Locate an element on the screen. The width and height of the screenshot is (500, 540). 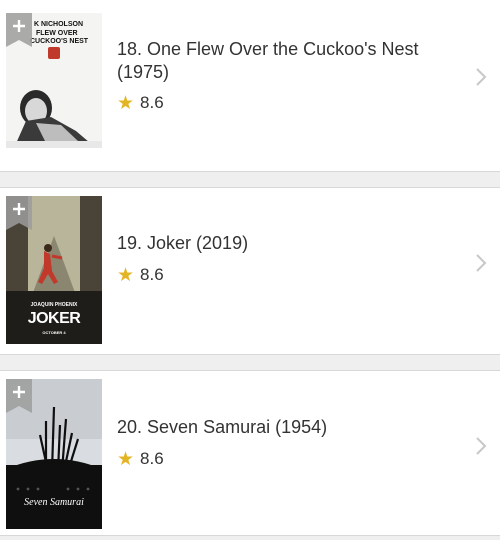
poster-date: OCTOBER 4 is located at coordinates (54, 332).